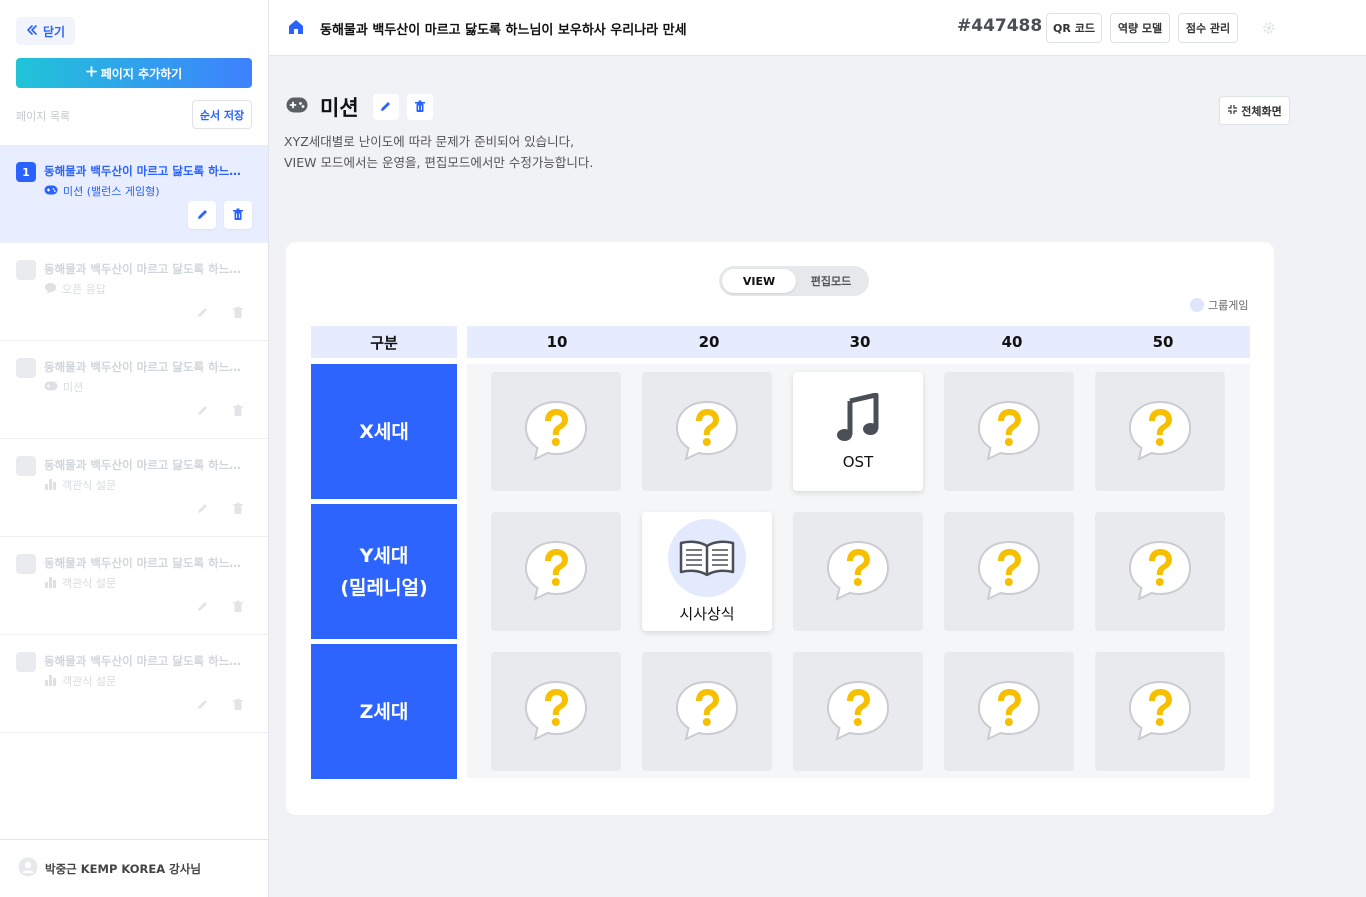 Image resolution: width=1366 pixels, height=897 pixels. Describe the element at coordinates (54, 31) in the screenshot. I see `close-label: 닫기` at that location.